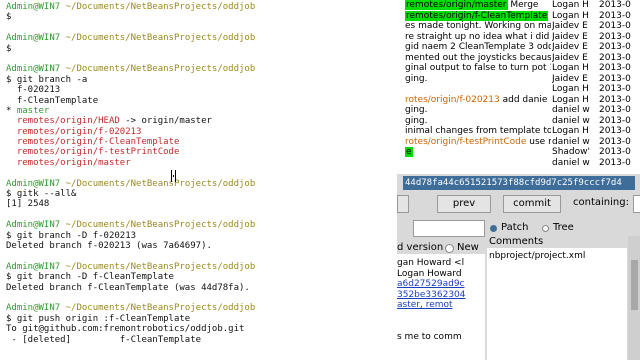 The width and height of the screenshot is (640, 360). Describe the element at coordinates (449, 228) in the screenshot. I see `search-input` at that location.